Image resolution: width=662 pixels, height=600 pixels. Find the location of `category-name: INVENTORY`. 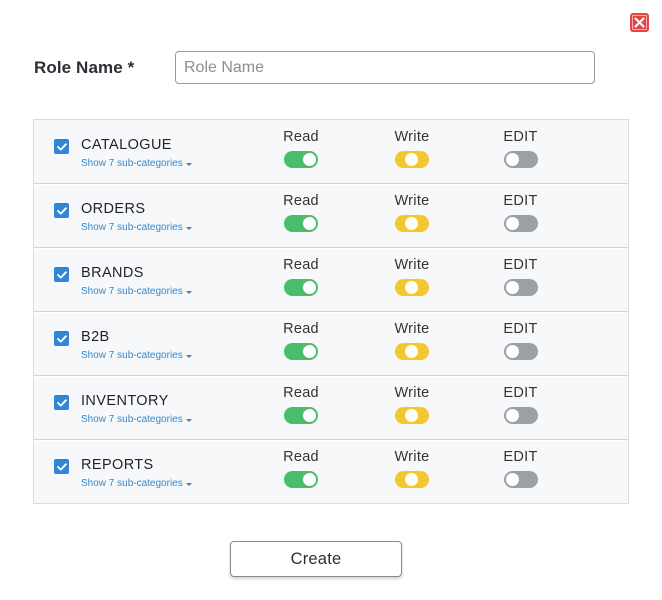

category-name: INVENTORY is located at coordinates (125, 401).